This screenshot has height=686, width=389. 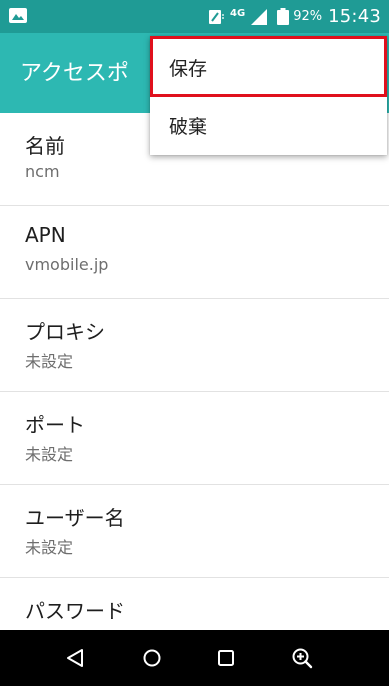 What do you see at coordinates (235, 658) in the screenshot?
I see `recent-apps-button` at bounding box center [235, 658].